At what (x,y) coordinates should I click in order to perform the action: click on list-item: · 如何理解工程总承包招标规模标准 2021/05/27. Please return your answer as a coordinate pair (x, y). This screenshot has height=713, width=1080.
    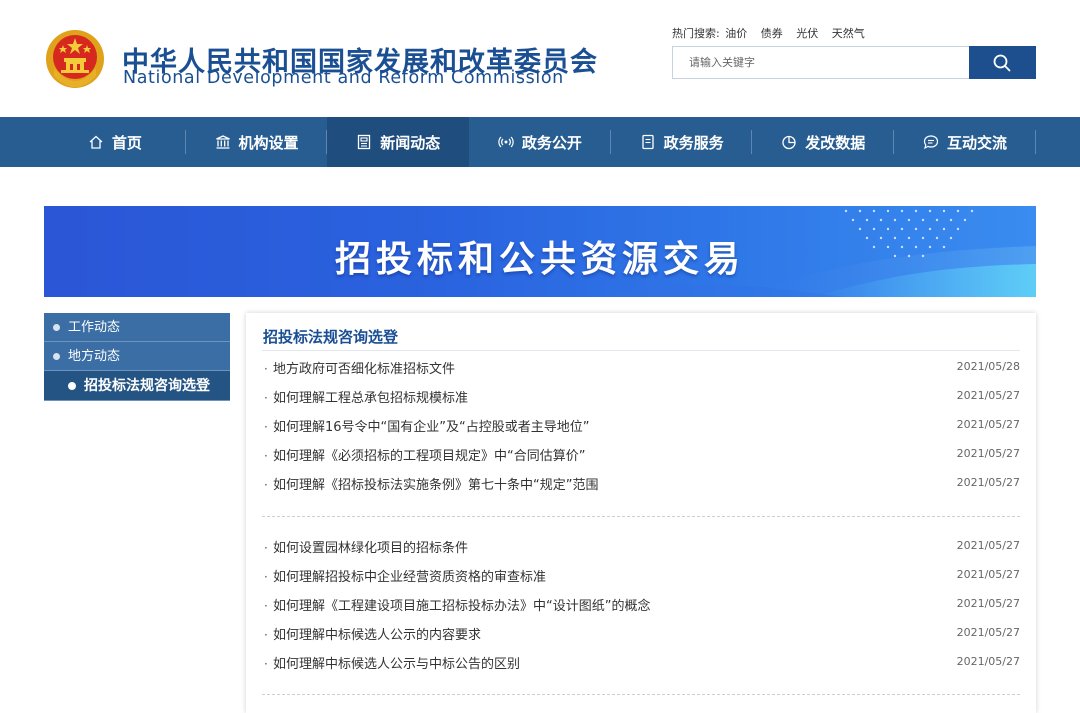
    Looking at the image, I should click on (641, 398).